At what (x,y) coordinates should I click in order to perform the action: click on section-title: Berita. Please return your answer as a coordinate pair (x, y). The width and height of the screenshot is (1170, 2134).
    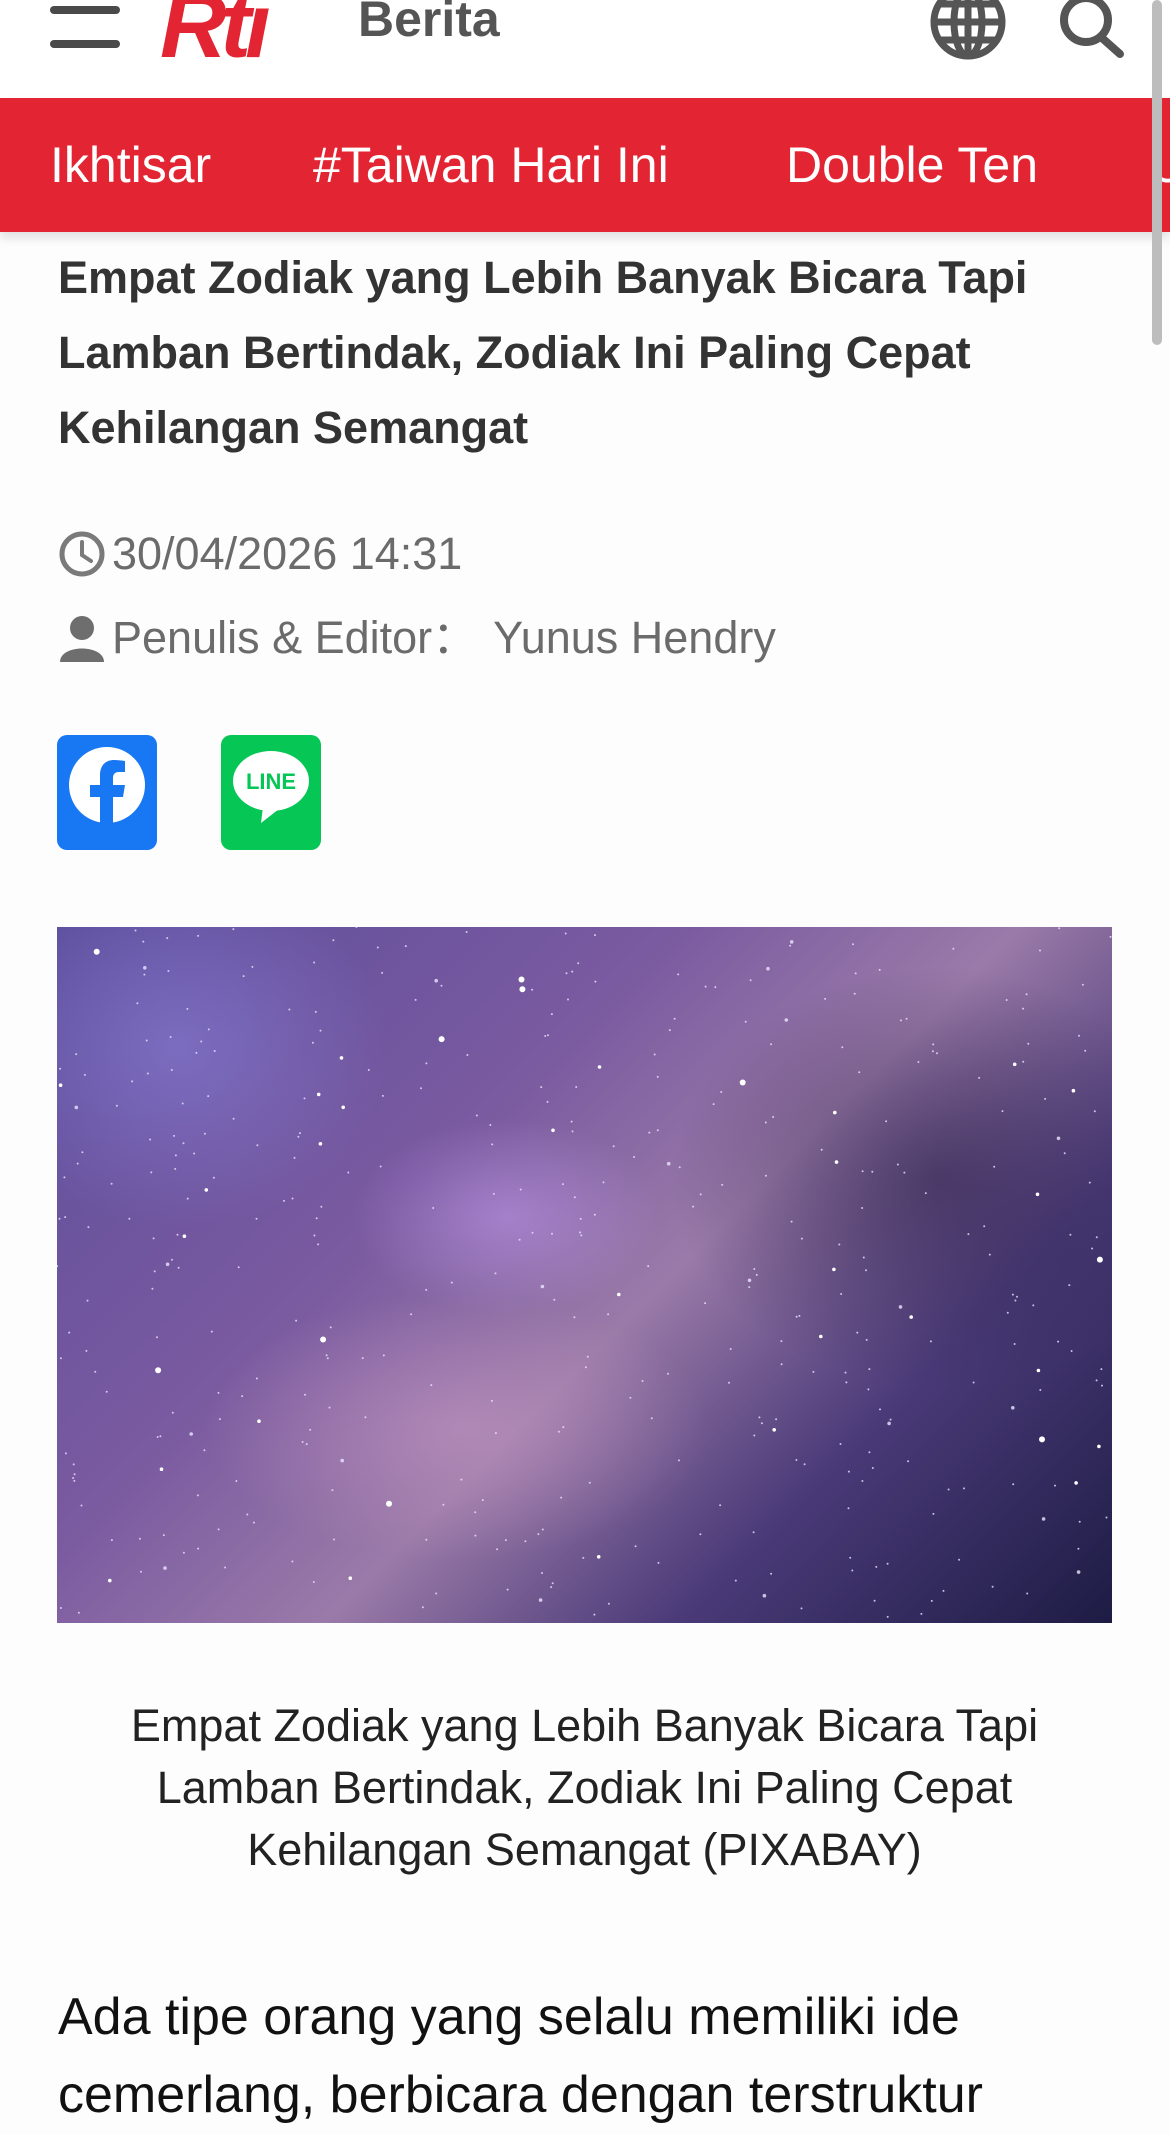
    Looking at the image, I should click on (429, 23).